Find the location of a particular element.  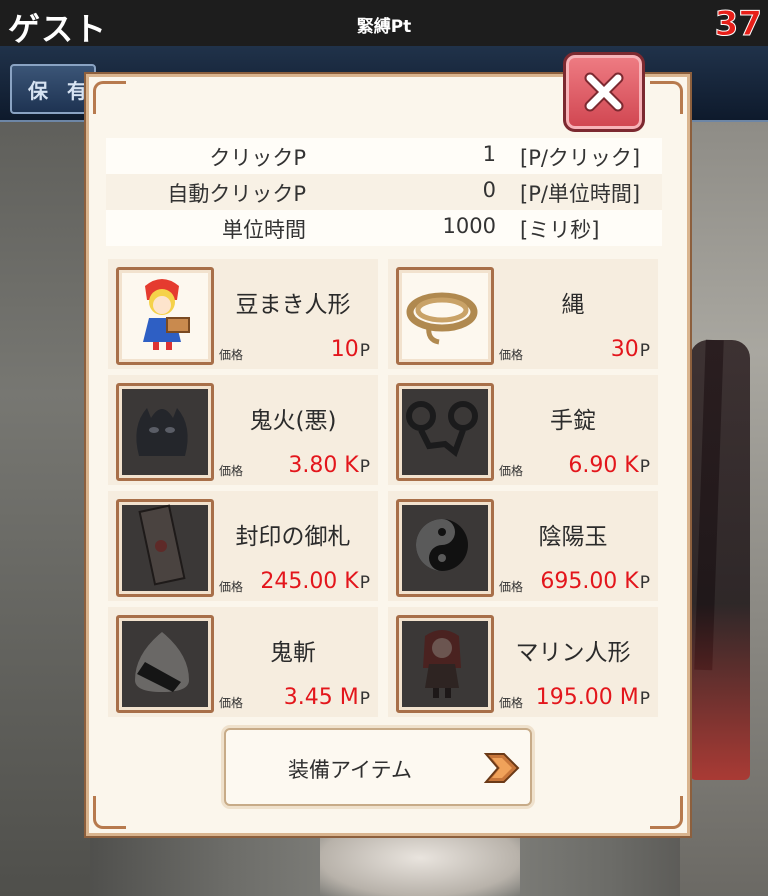

top-bar: ゲスト 緊縛Pt 37 is located at coordinates (384, 24).